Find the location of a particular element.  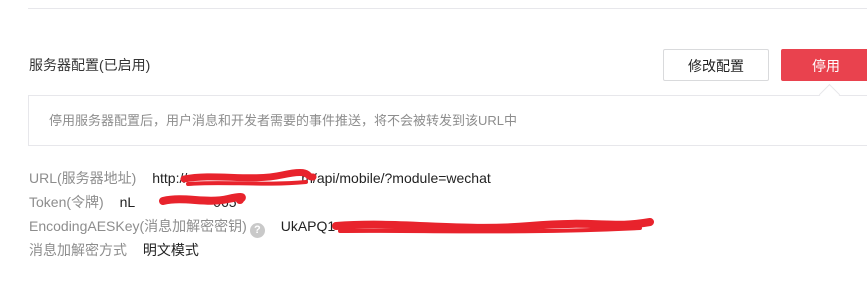

disable-button: 停用 is located at coordinates (824, 65).